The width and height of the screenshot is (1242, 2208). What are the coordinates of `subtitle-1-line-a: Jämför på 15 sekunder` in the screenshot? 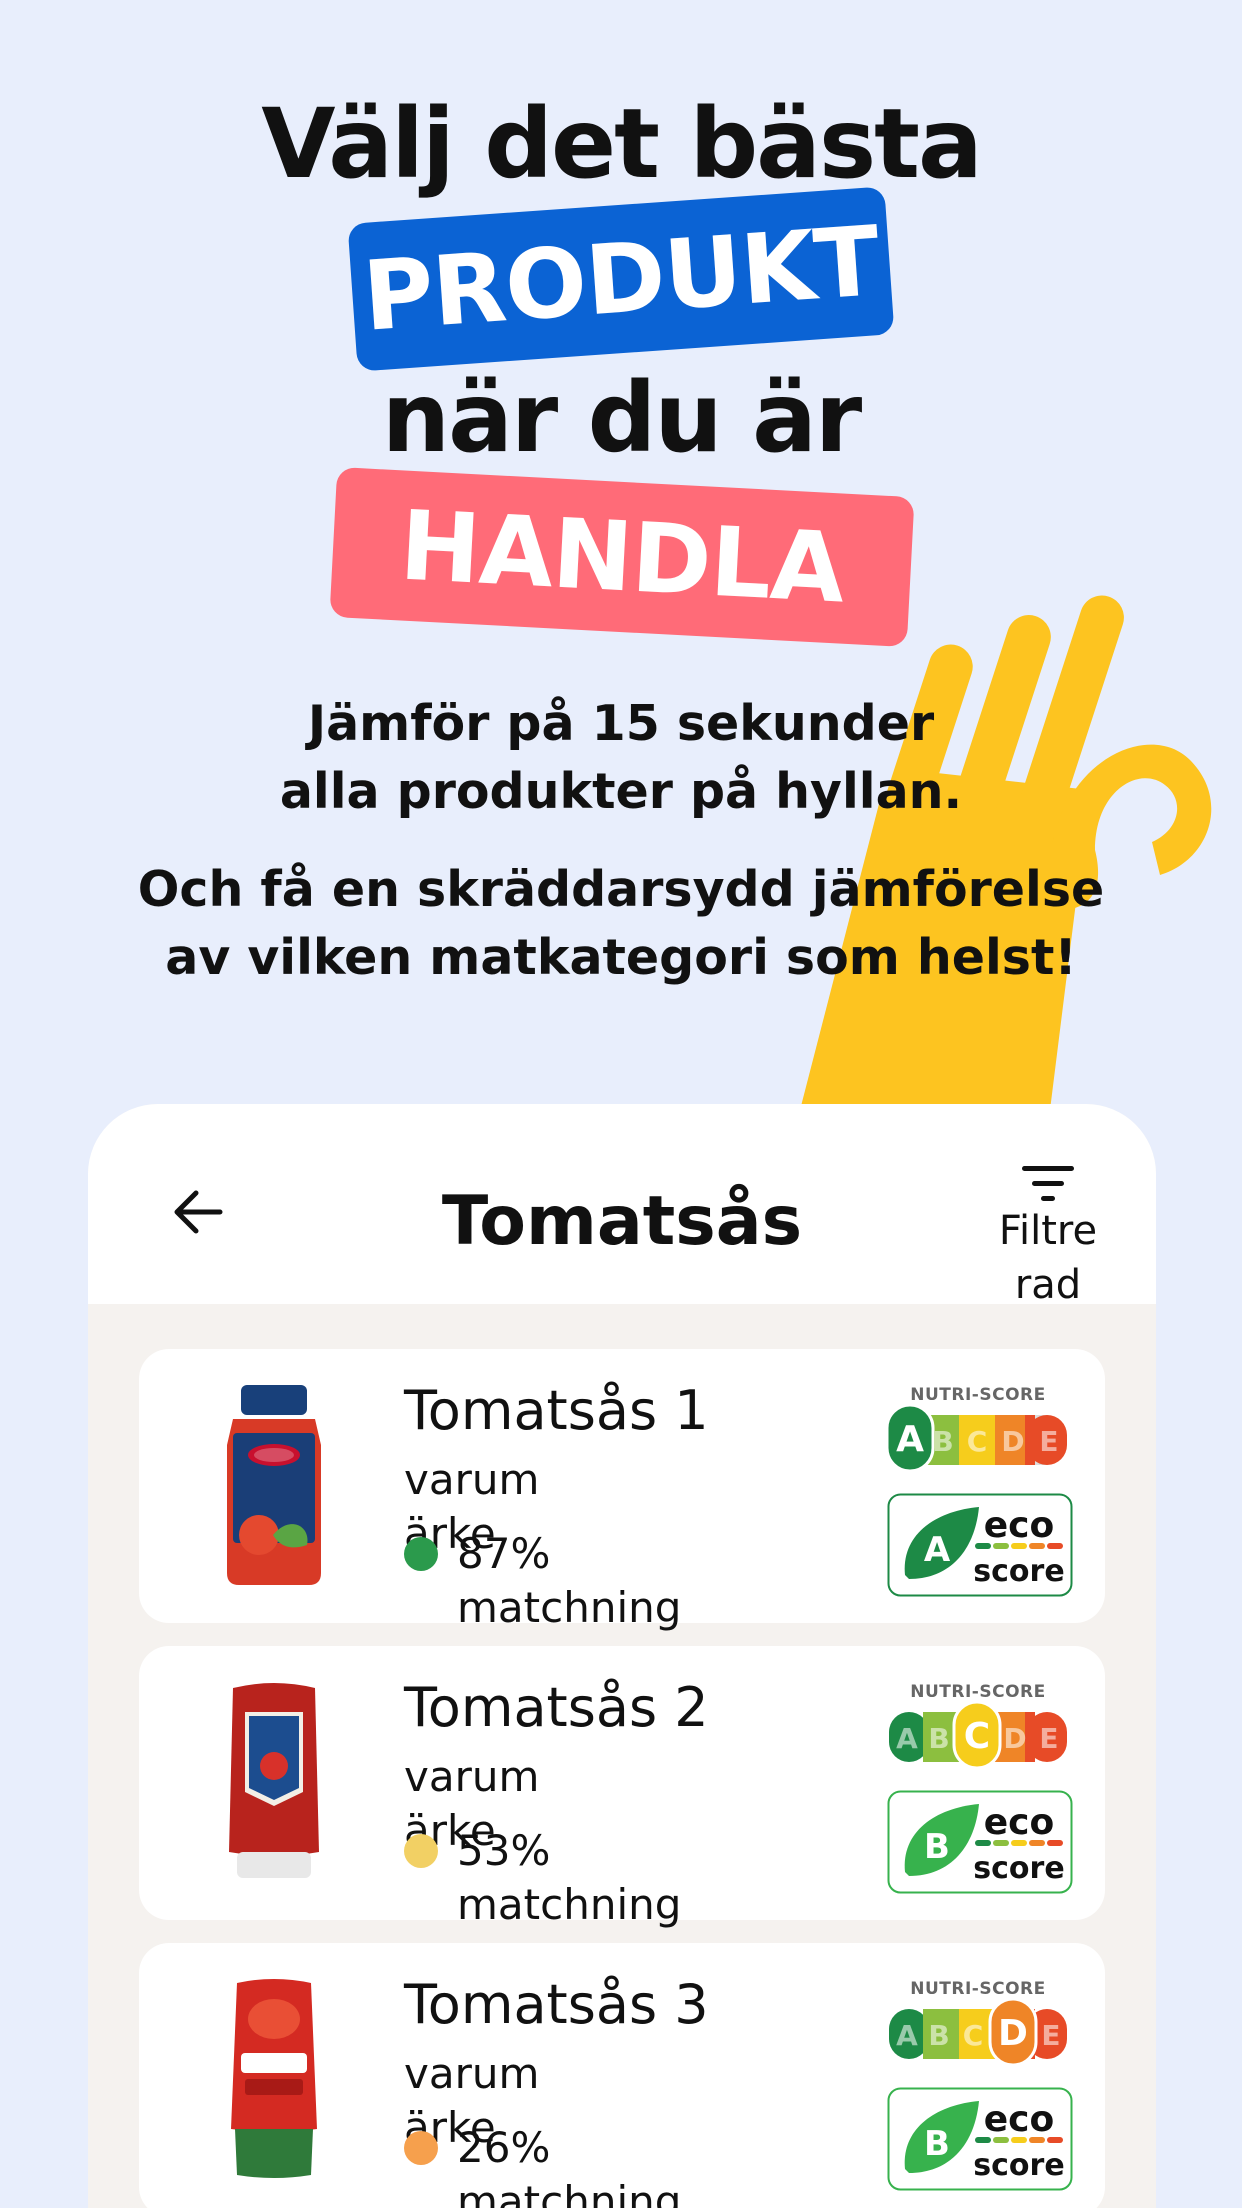 It's located at (621, 723).